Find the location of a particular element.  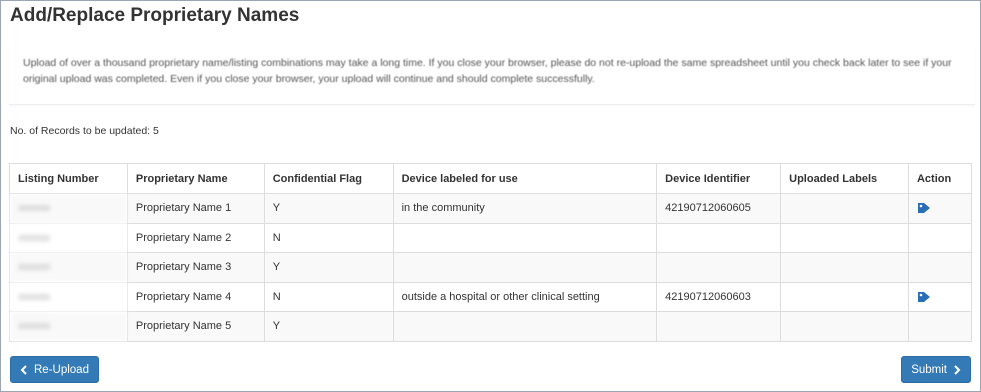

records-count-label: No. of Records to be updated: is located at coordinates (80, 131).